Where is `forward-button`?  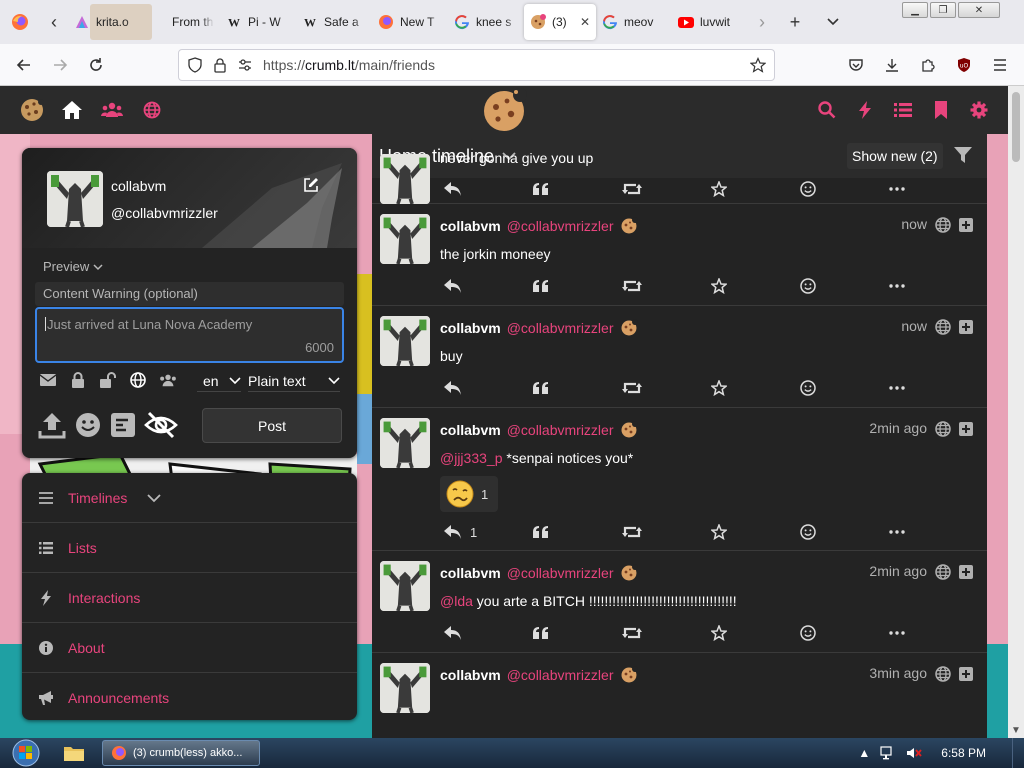
forward-button is located at coordinates (60, 65).